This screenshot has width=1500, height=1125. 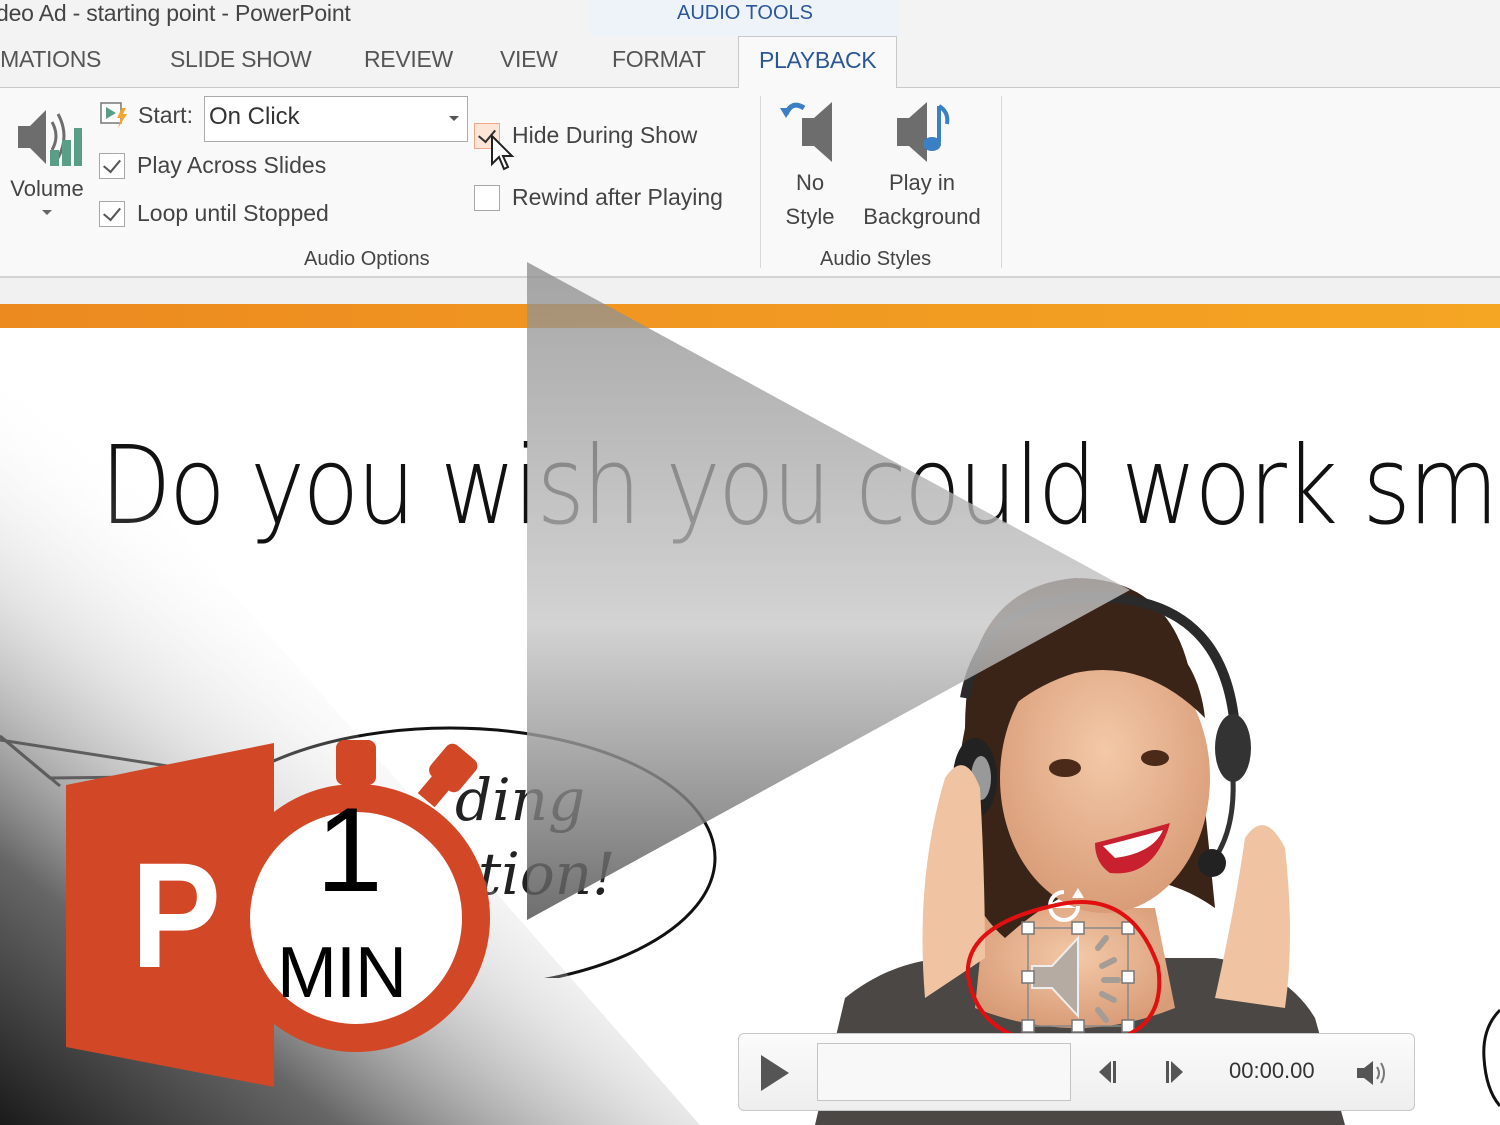 What do you see at coordinates (617, 197) in the screenshot?
I see `checkbox-label: Rewind after Playing` at bounding box center [617, 197].